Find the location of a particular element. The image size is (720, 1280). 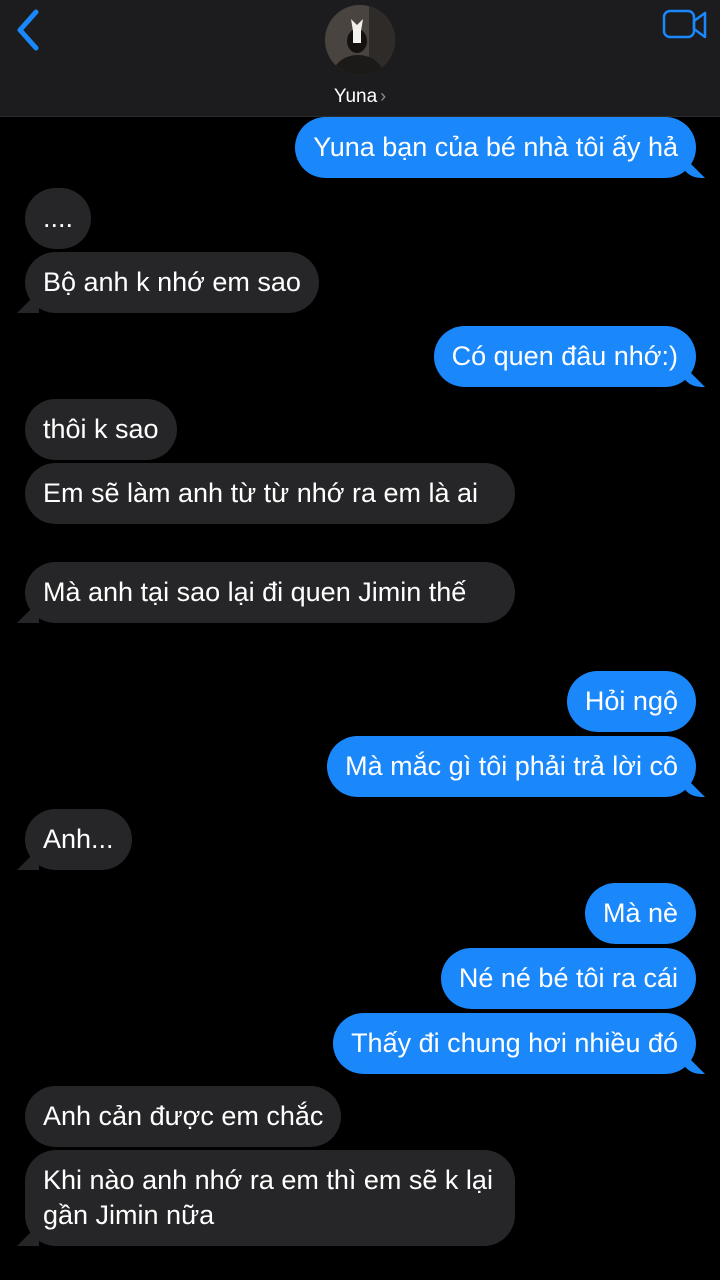

sent-message-bubble: Né né bé tôi ra cái is located at coordinates (568, 978).